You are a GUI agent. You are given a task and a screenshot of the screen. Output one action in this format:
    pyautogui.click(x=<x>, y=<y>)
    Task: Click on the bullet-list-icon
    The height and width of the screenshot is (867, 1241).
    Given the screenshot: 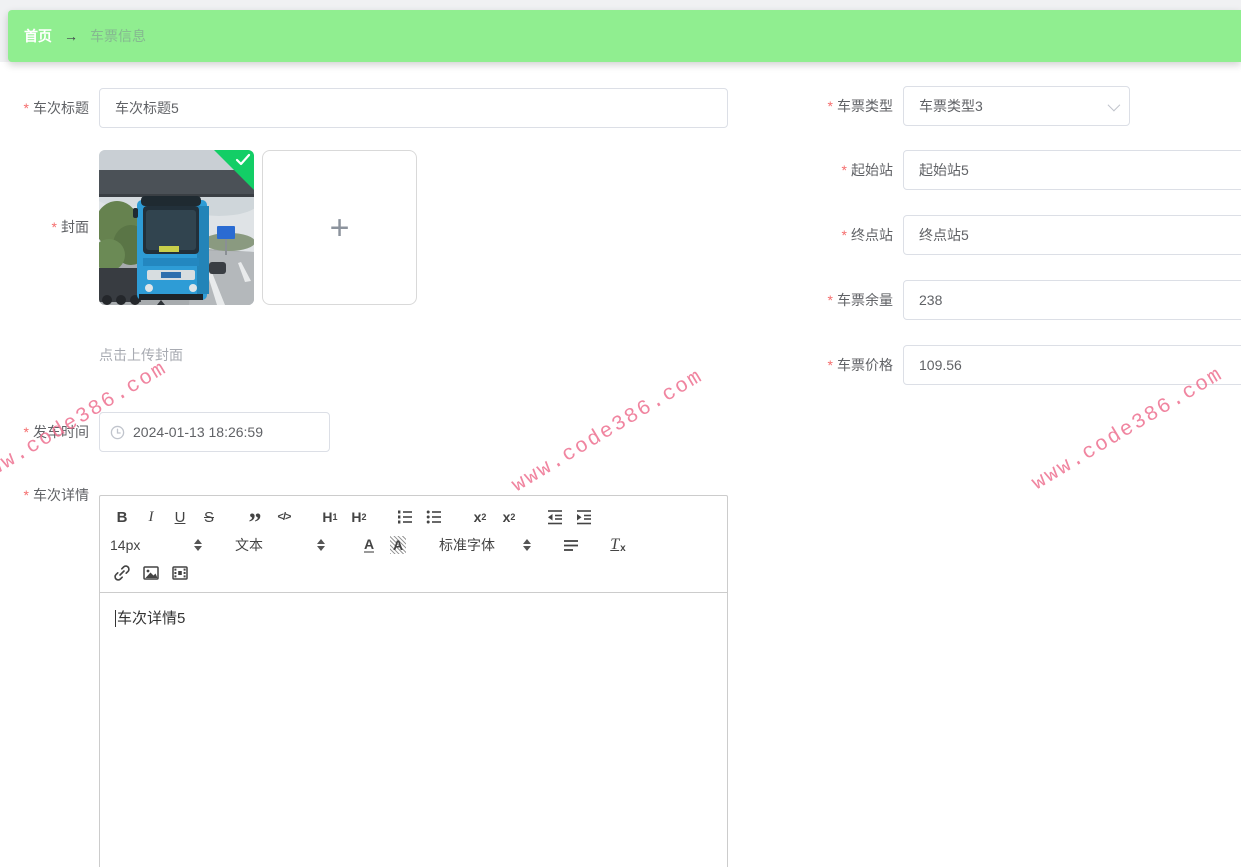 What is the action you would take?
    pyautogui.click(x=433, y=517)
    